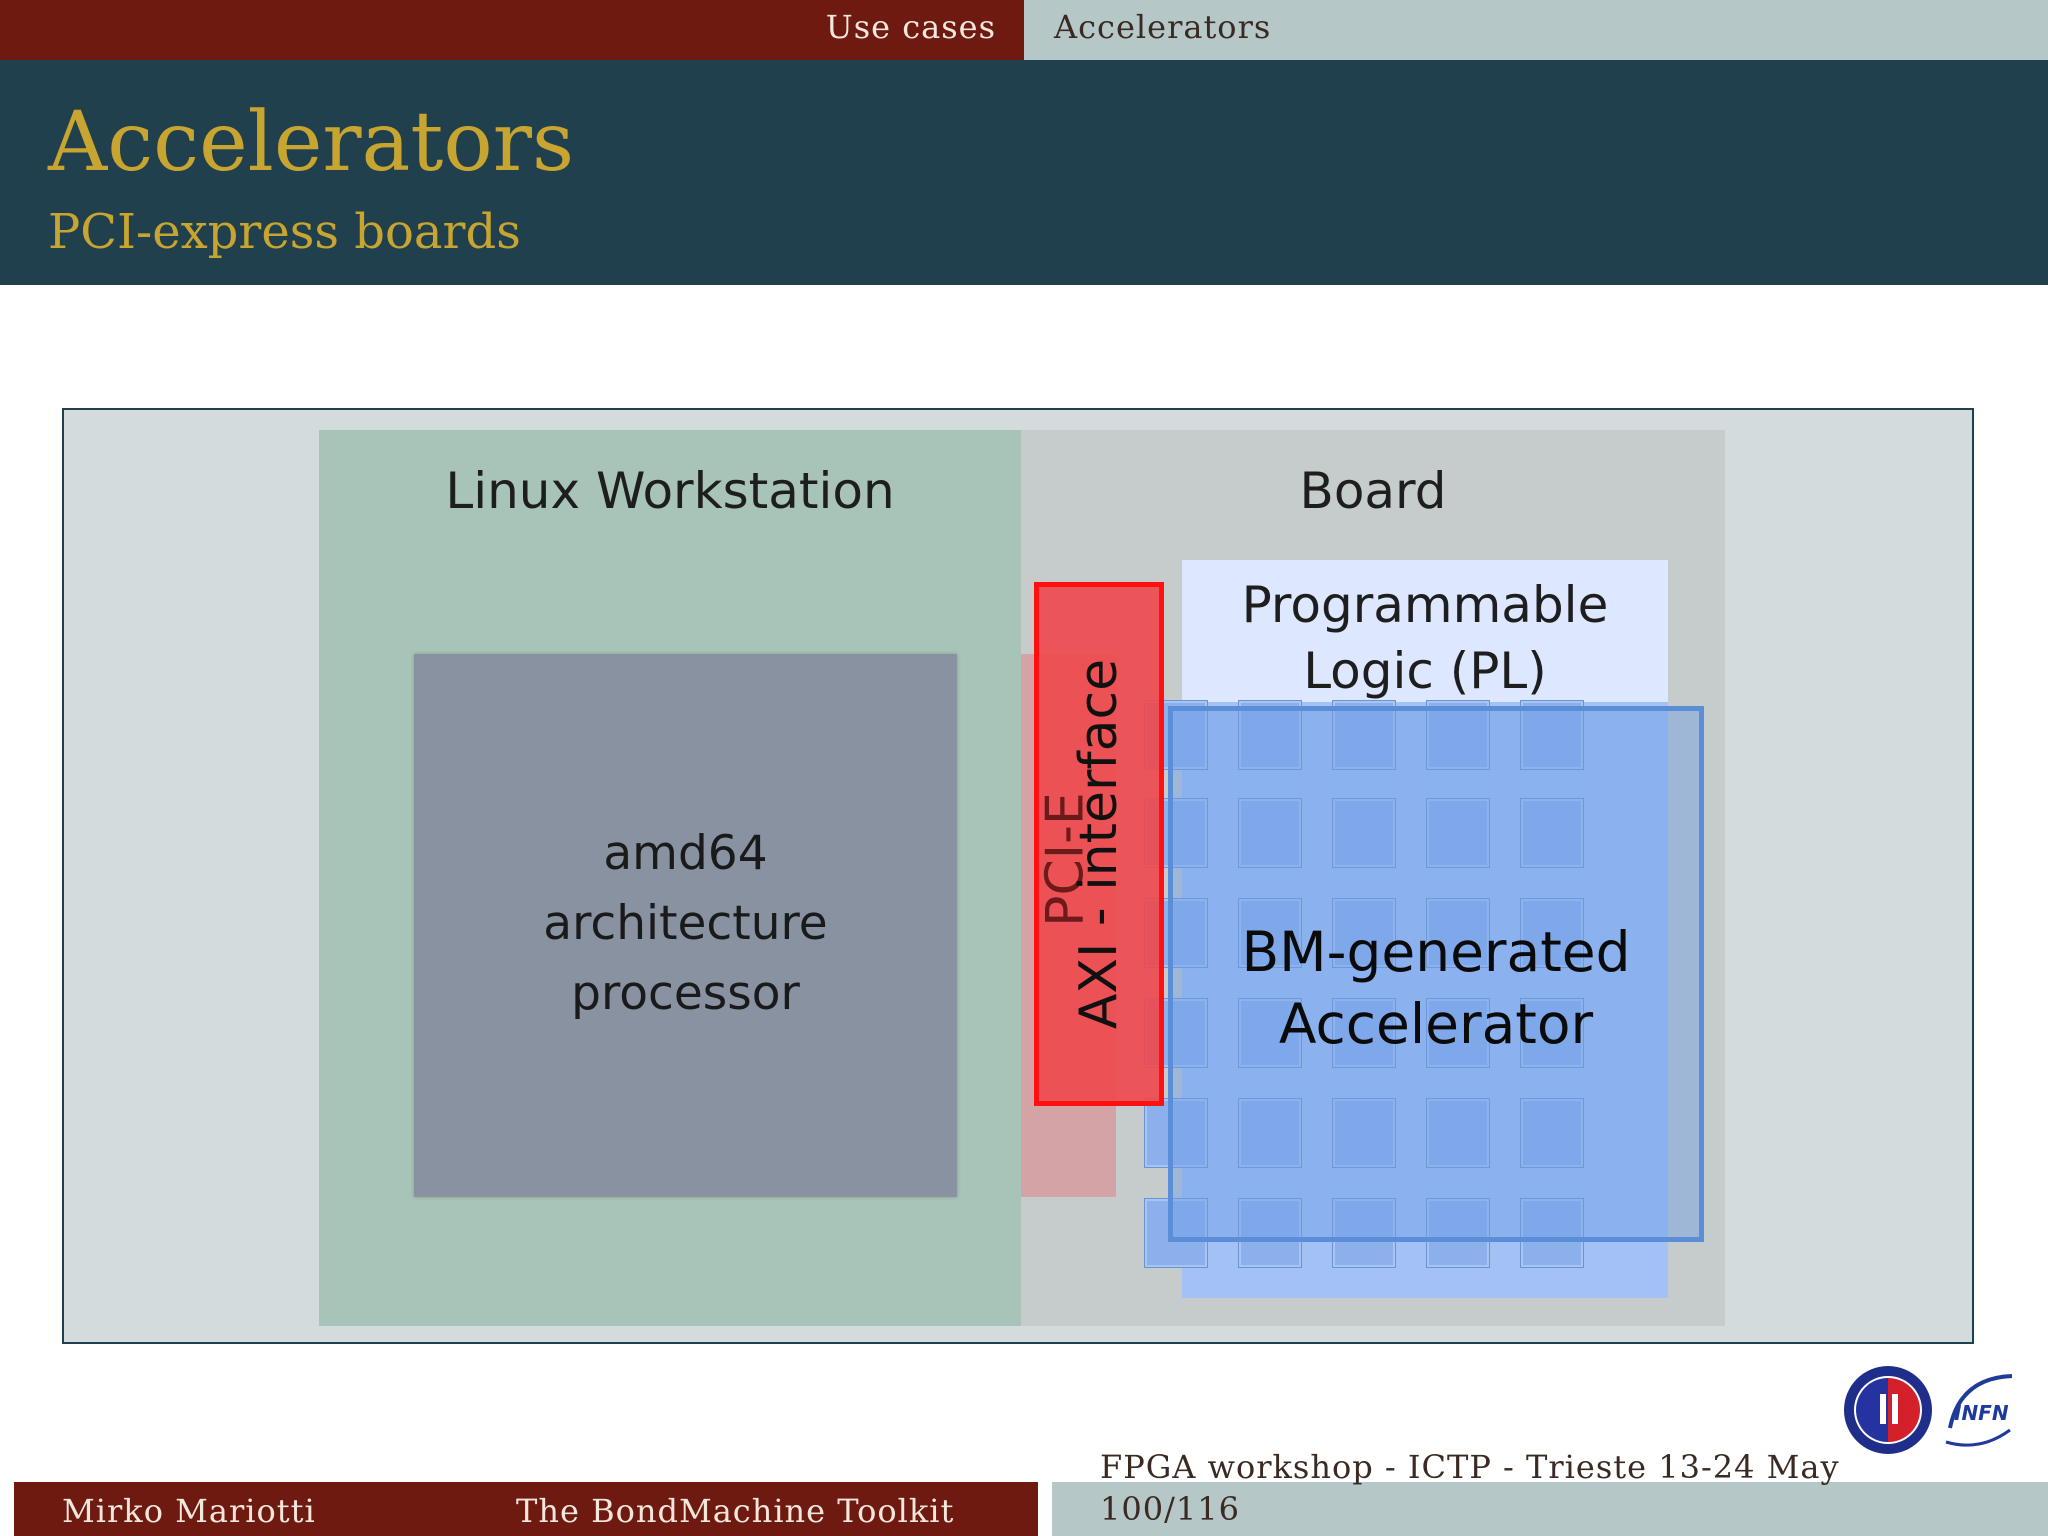 The height and width of the screenshot is (1536, 2048). Describe the element at coordinates (1373, 491) in the screenshot. I see `board-label: Board` at that location.